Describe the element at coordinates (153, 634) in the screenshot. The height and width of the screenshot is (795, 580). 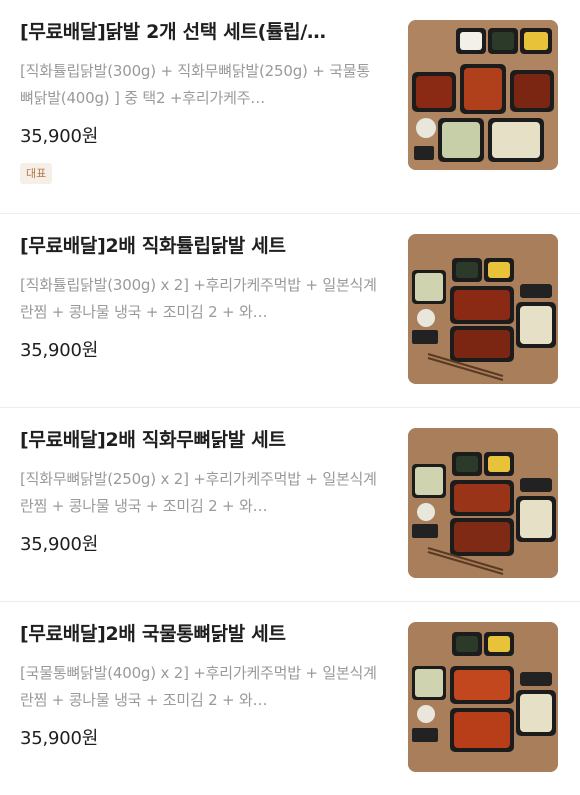
I see `menu-item-title: [무료배달]2배 국물통뼈닭발 세트` at that location.